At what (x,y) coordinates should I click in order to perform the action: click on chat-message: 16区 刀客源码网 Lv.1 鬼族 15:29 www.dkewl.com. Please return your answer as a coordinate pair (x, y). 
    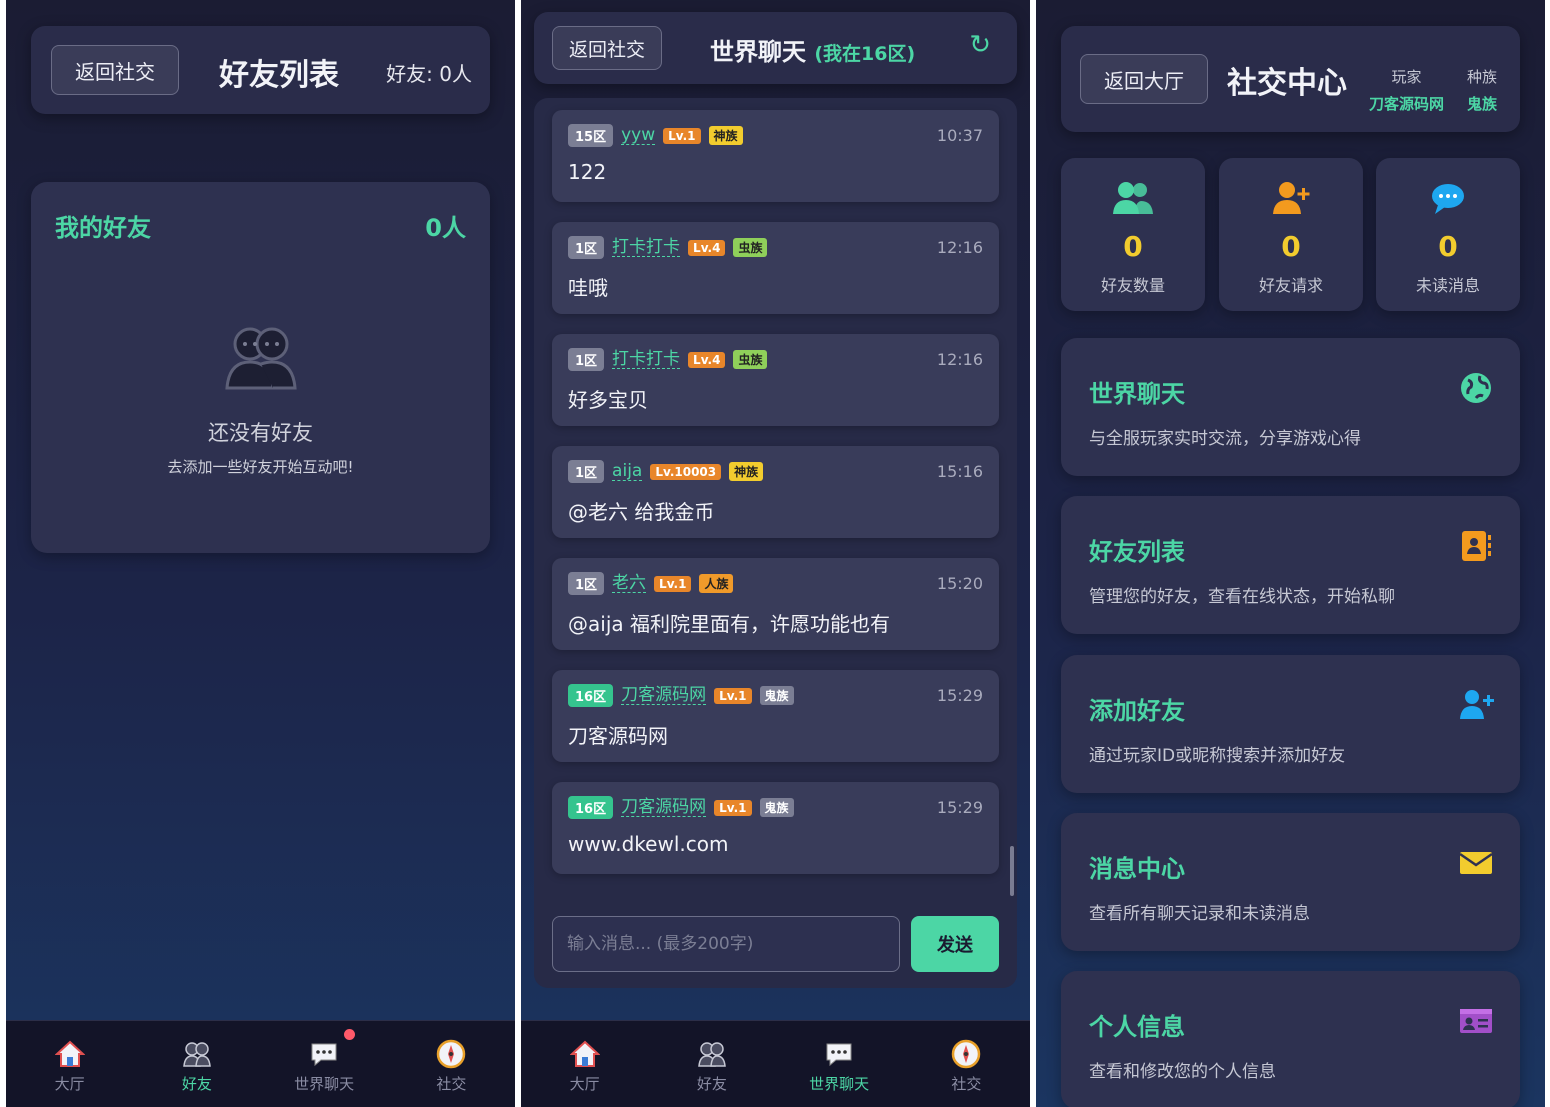
    Looking at the image, I should click on (775, 828).